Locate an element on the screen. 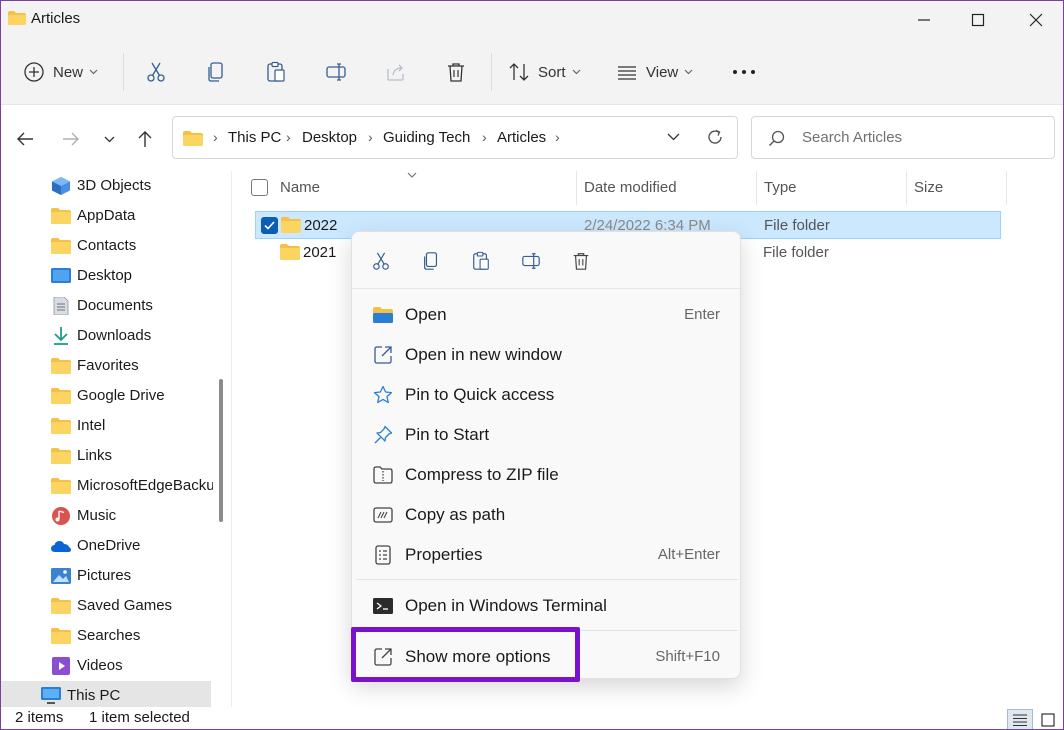  sidebar-item-downloads: Downloads is located at coordinates (106, 336).